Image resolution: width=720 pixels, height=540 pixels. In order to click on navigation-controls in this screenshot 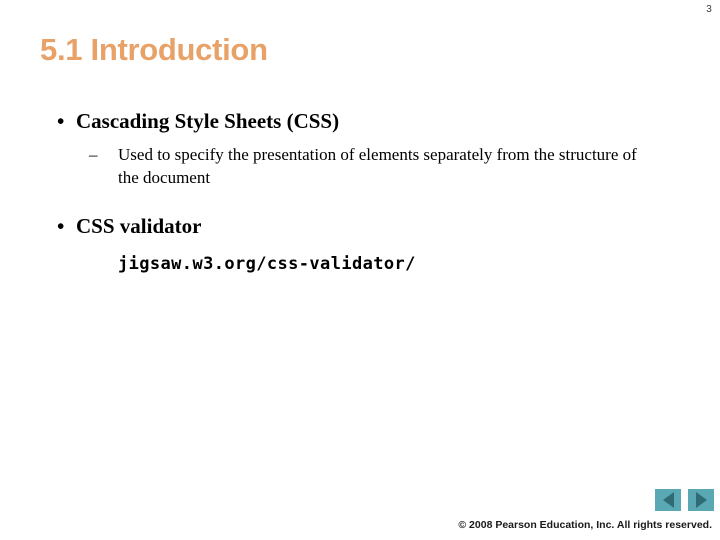, I will do `click(685, 500)`.